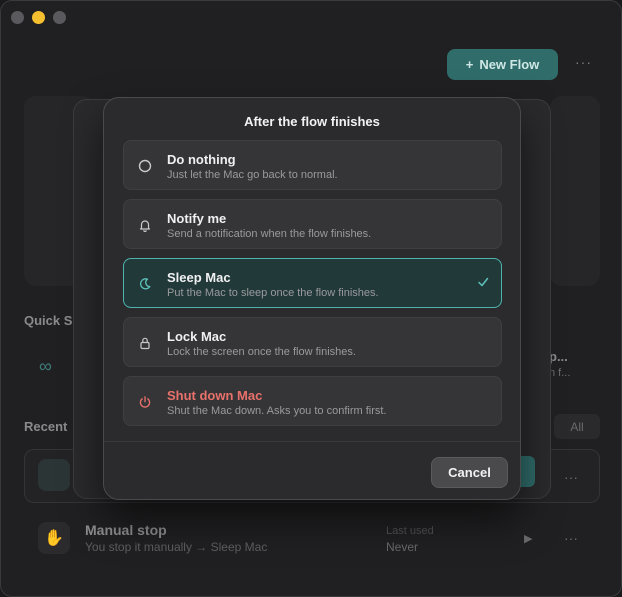 This screenshot has width=622, height=597. Describe the element at coordinates (502, 64) in the screenshot. I see `new-flow-button: + New Flow` at that location.